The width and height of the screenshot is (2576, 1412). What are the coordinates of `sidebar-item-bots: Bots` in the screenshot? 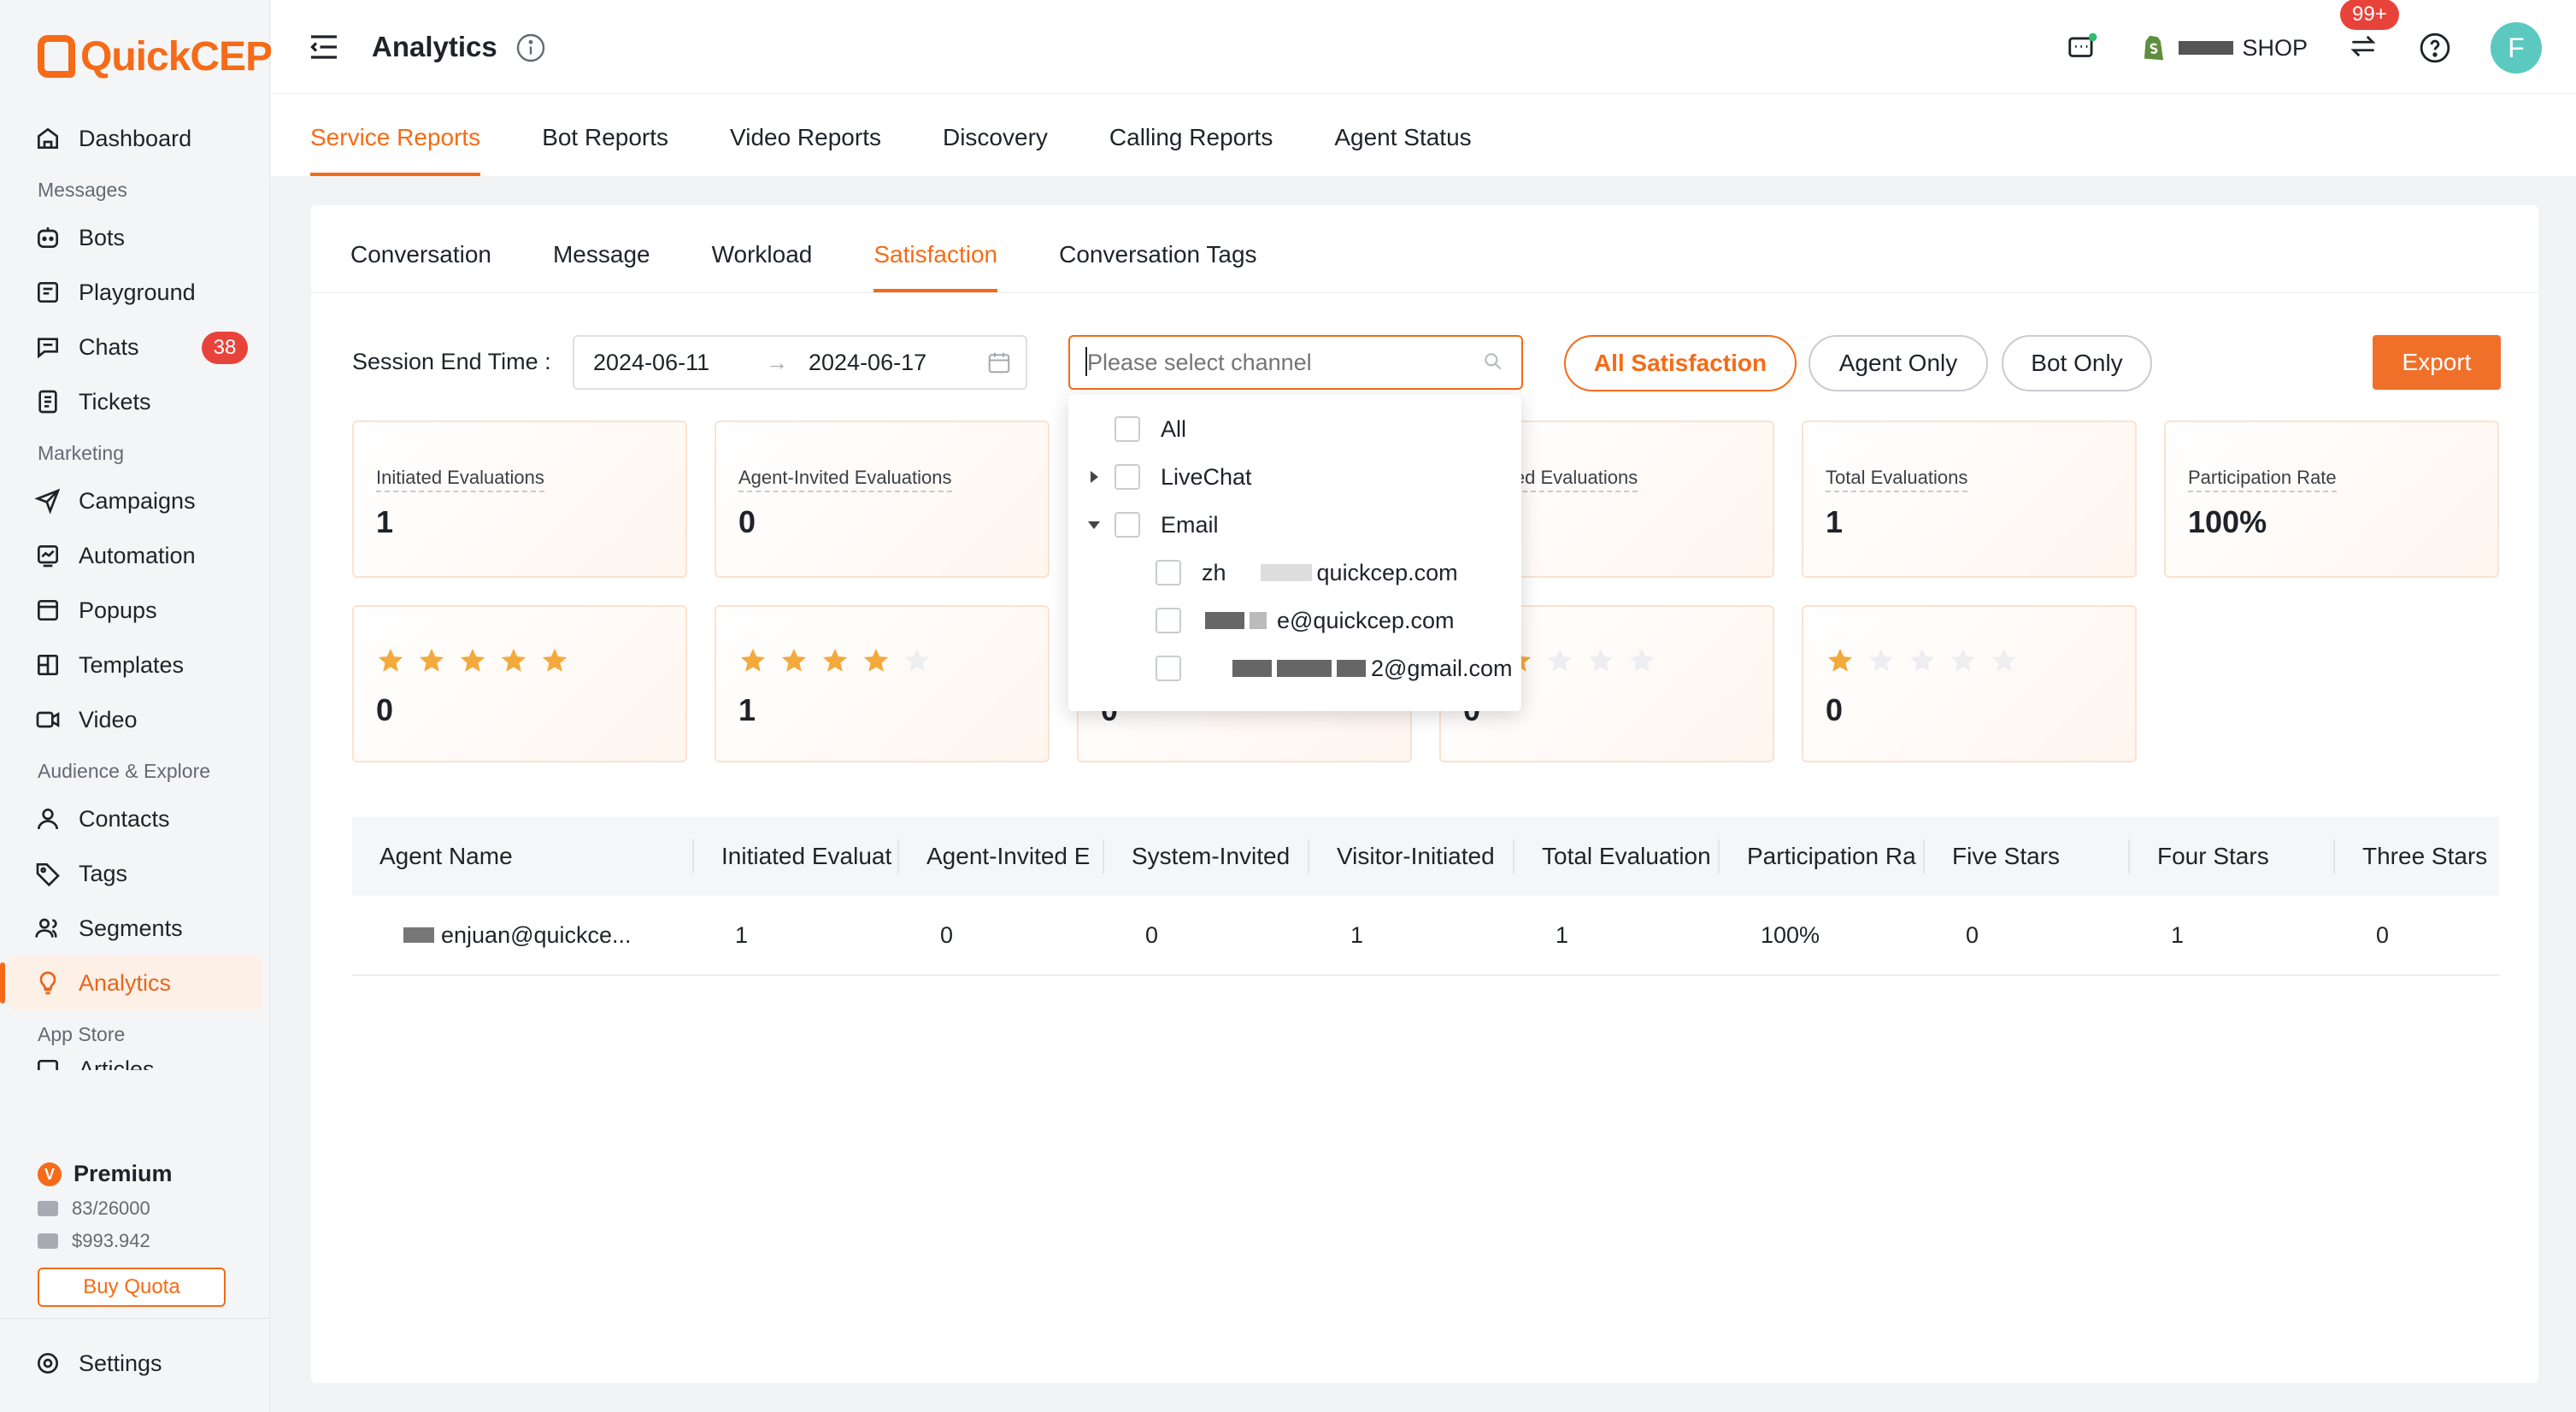 It's located at (135, 237).